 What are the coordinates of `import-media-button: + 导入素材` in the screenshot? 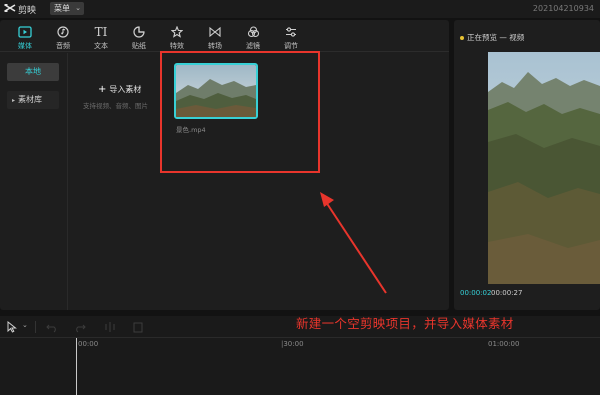 It's located at (119, 89).